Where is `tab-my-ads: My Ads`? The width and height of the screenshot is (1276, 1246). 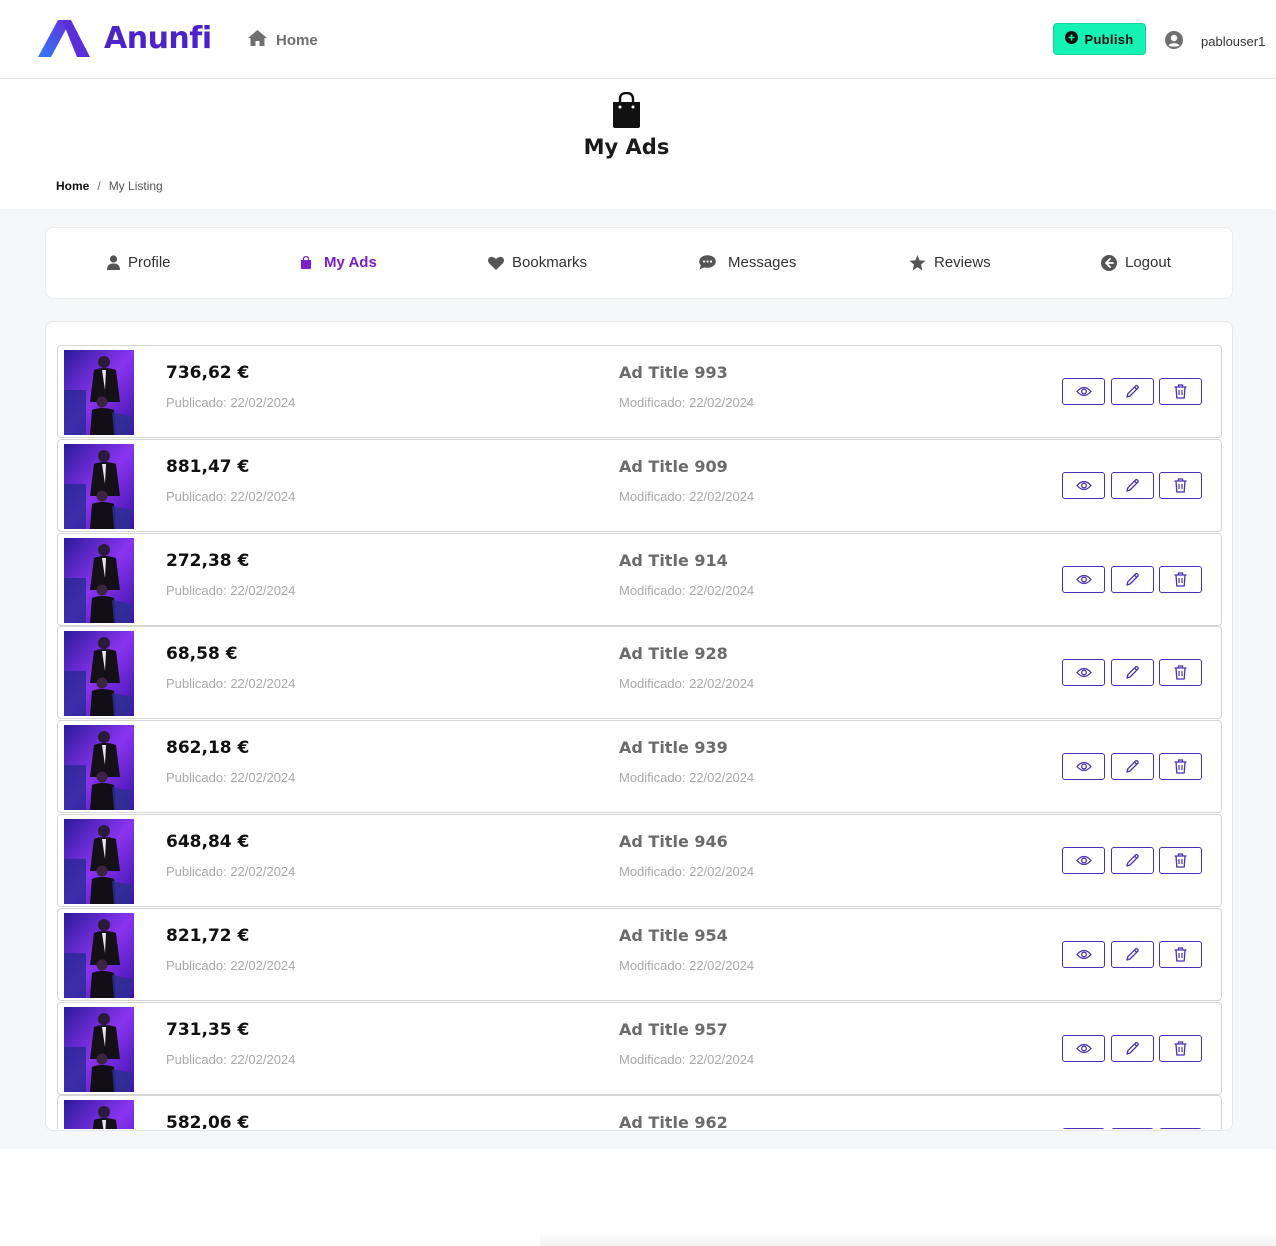 tab-my-ads: My Ads is located at coordinates (338, 262).